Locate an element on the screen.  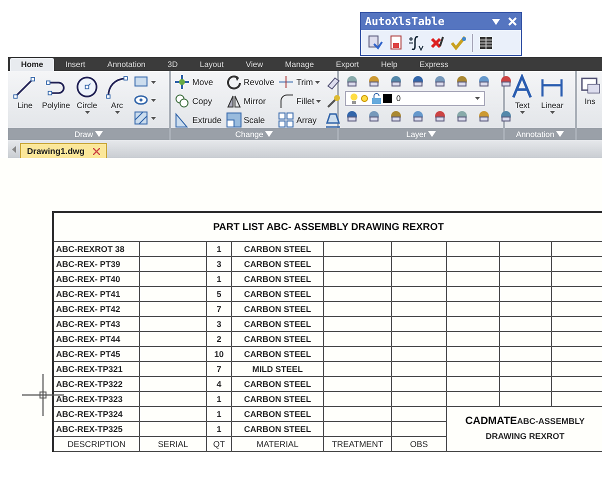
document-tab: Drawing1.dwg is located at coordinates (63, 150).